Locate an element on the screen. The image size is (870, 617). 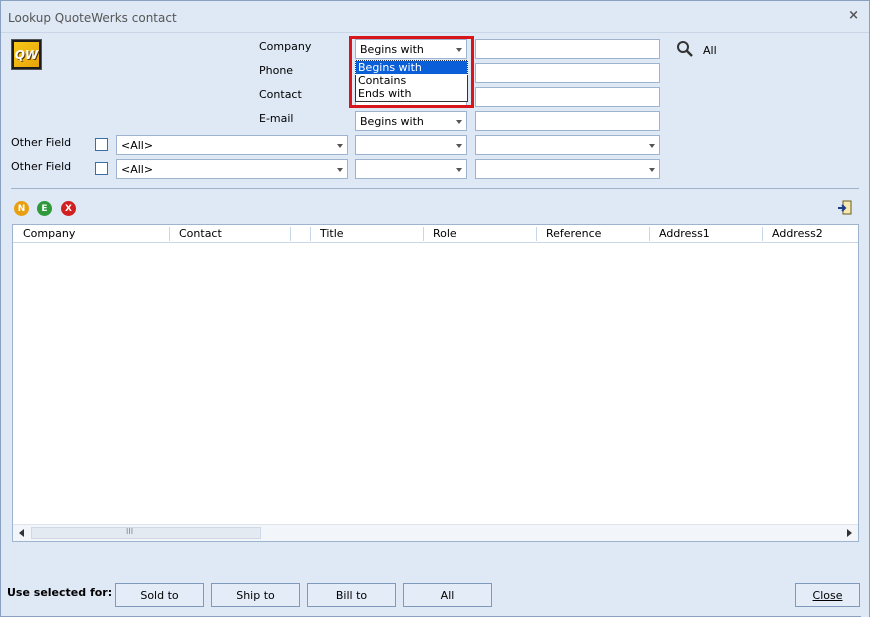
contact-search-input is located at coordinates (567, 97).